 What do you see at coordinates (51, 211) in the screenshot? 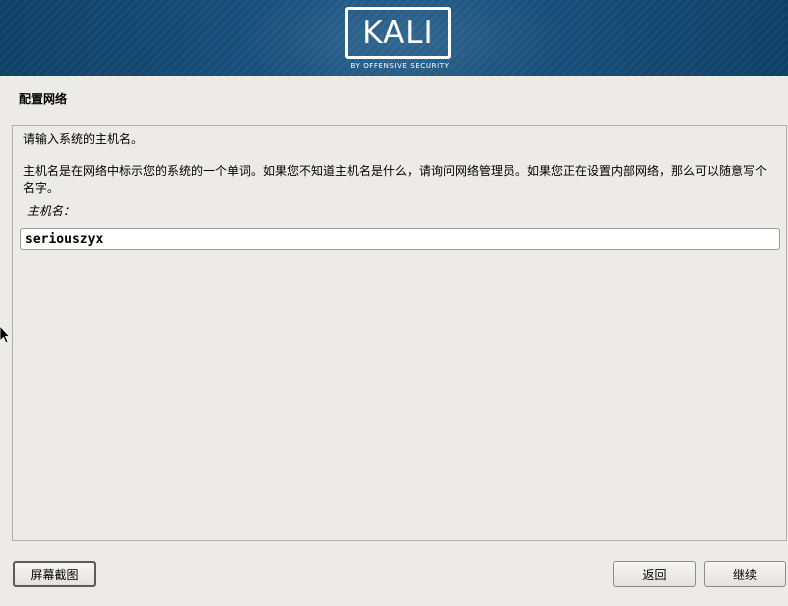
I see `hostname-label: 主机名：` at bounding box center [51, 211].